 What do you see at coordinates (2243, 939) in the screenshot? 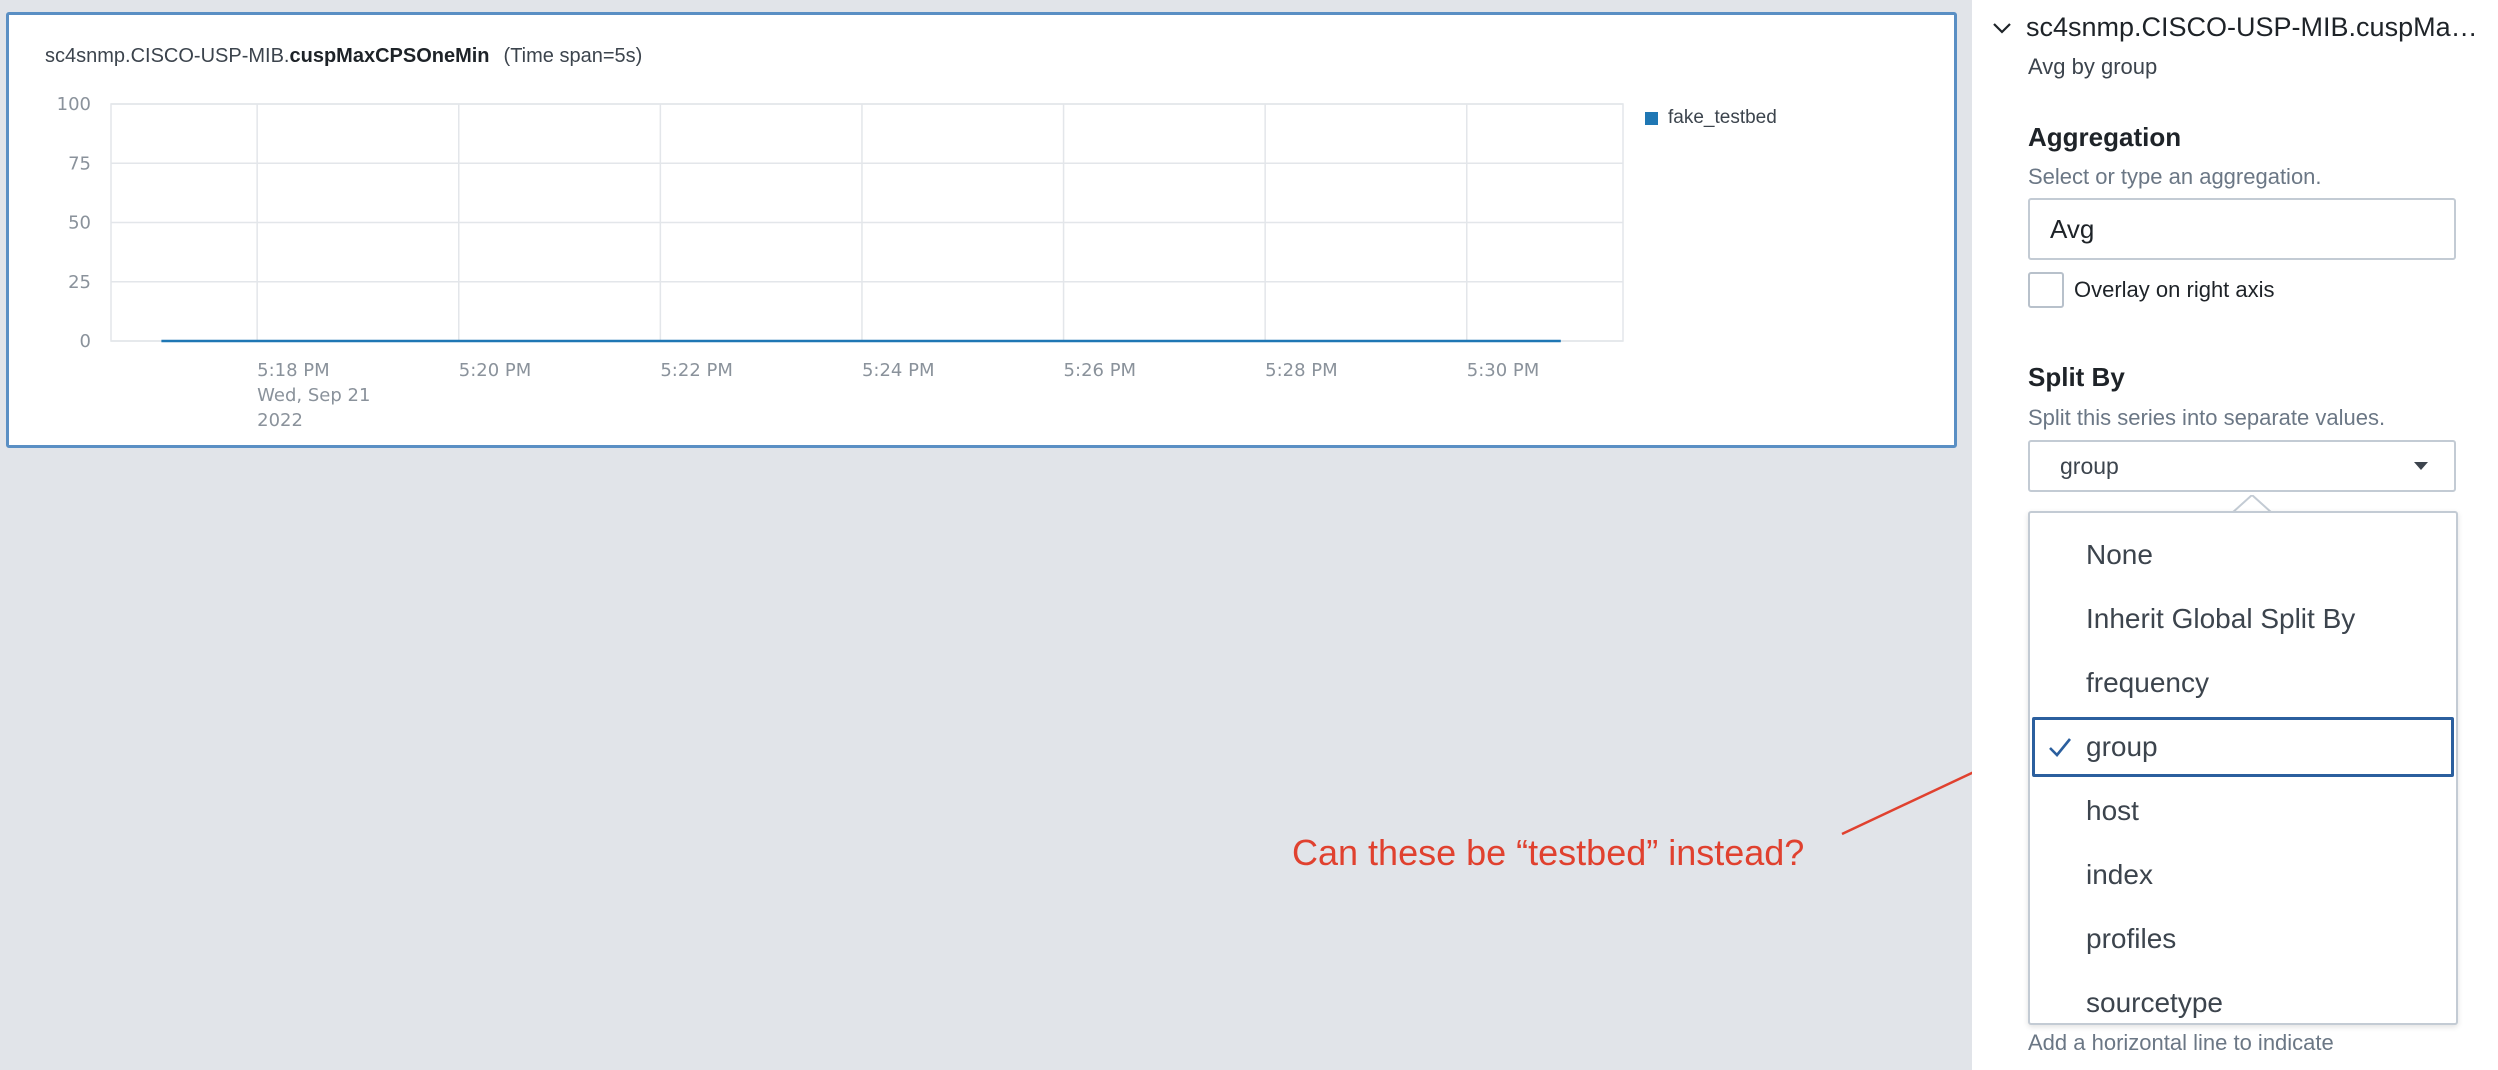
I see `split-by-option-profiles: profiles` at bounding box center [2243, 939].